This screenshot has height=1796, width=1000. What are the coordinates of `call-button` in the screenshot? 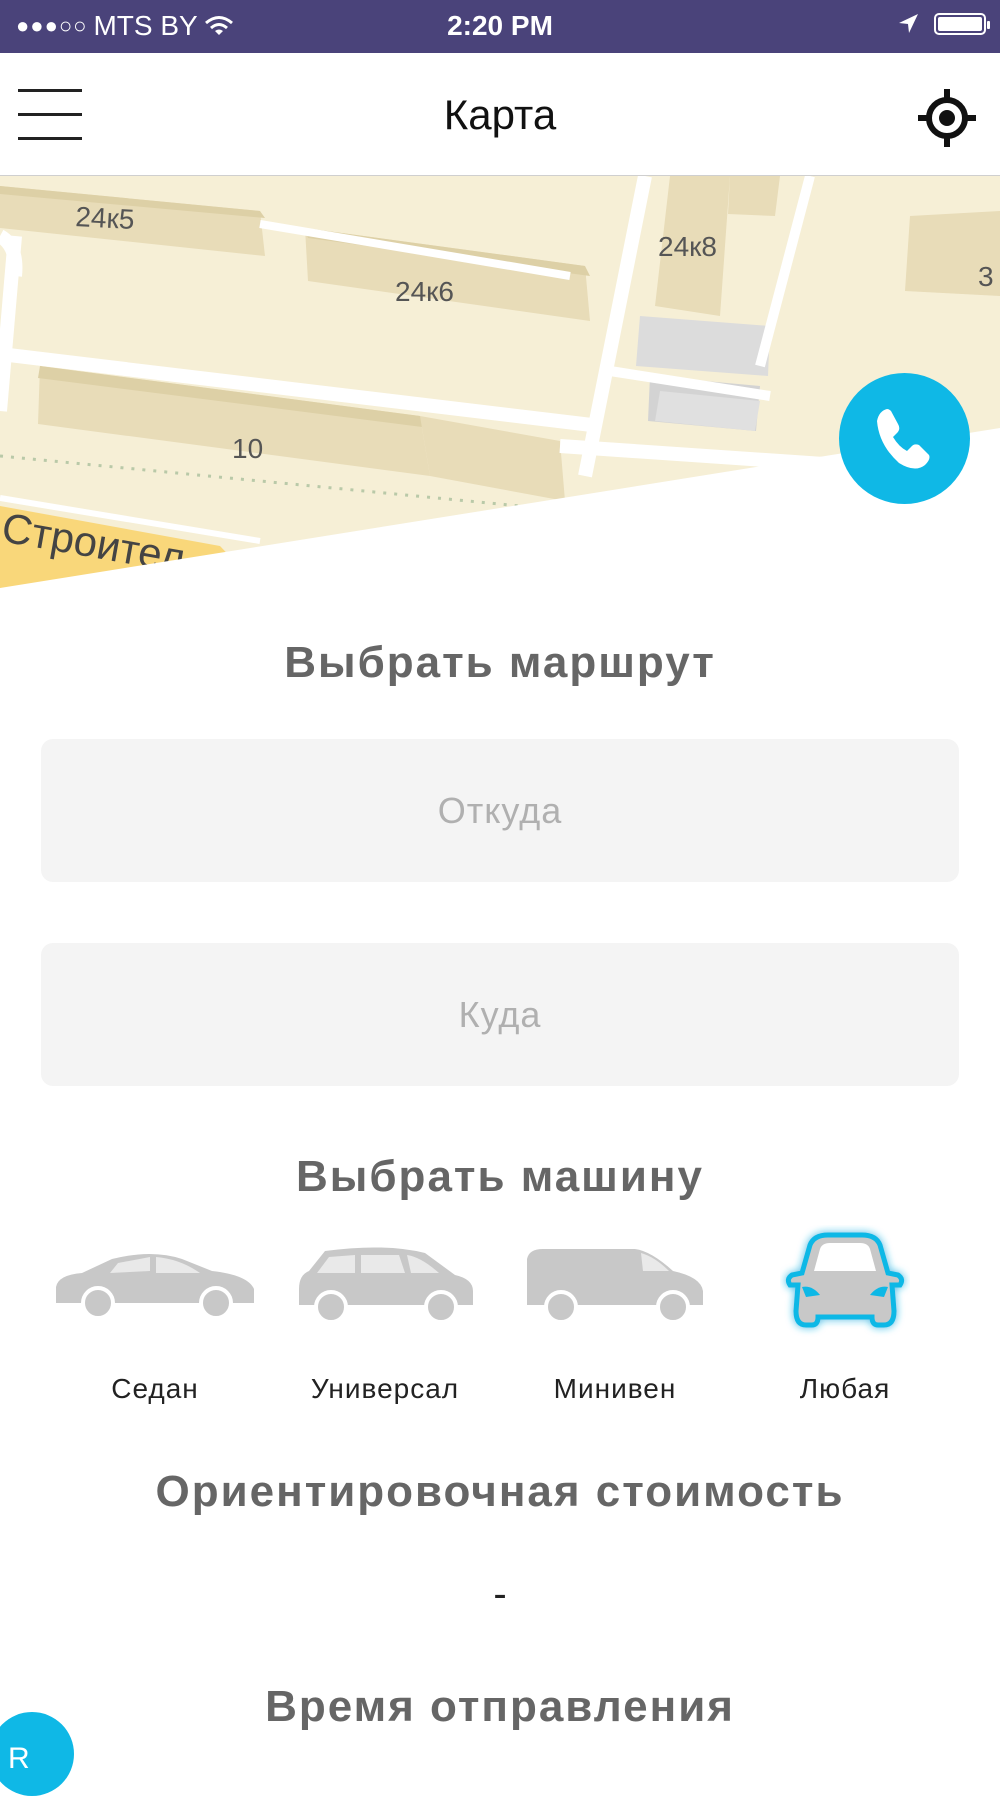 It's located at (904, 438).